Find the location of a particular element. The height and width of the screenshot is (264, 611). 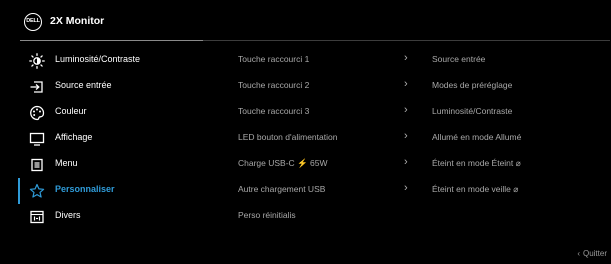

star-icon is located at coordinates (37, 191).